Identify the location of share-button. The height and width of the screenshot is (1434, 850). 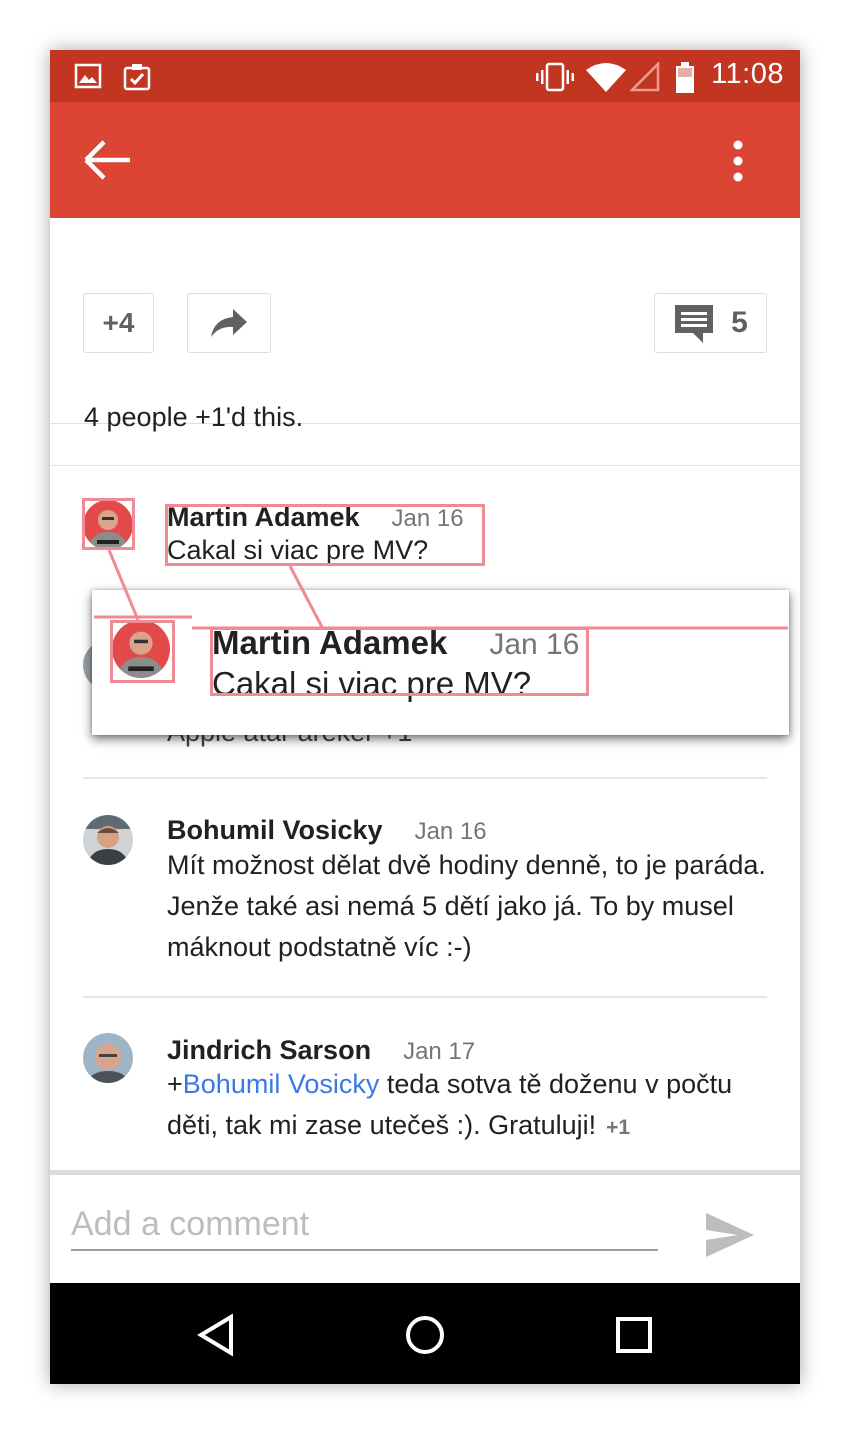
(229, 323).